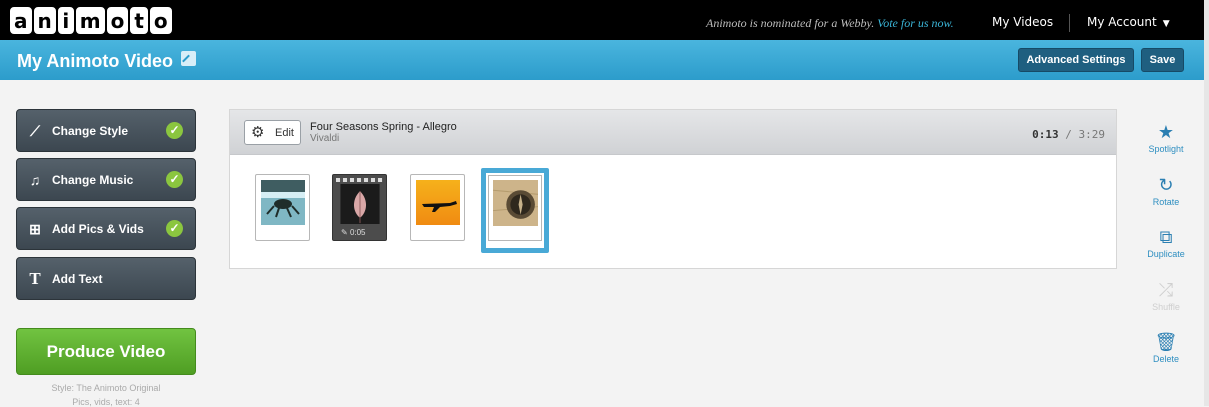  Describe the element at coordinates (93, 180) in the screenshot. I see `change-music-label: Change Music` at that location.